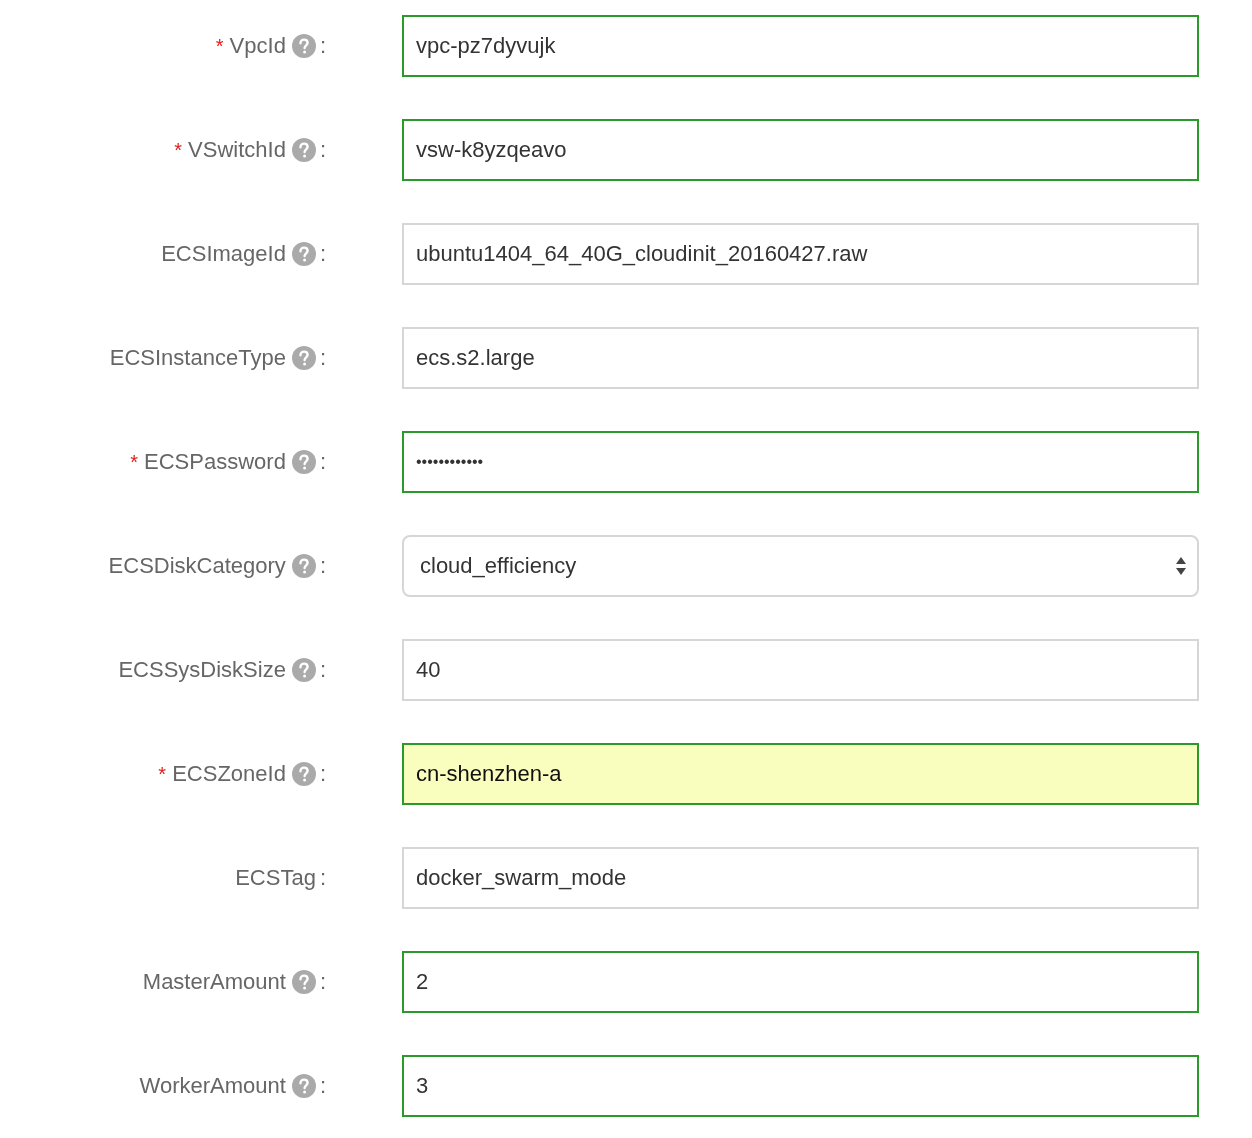 Image resolution: width=1252 pixels, height=1138 pixels. Describe the element at coordinates (800, 462) in the screenshot. I see `password-field: ••••••••••••` at that location.